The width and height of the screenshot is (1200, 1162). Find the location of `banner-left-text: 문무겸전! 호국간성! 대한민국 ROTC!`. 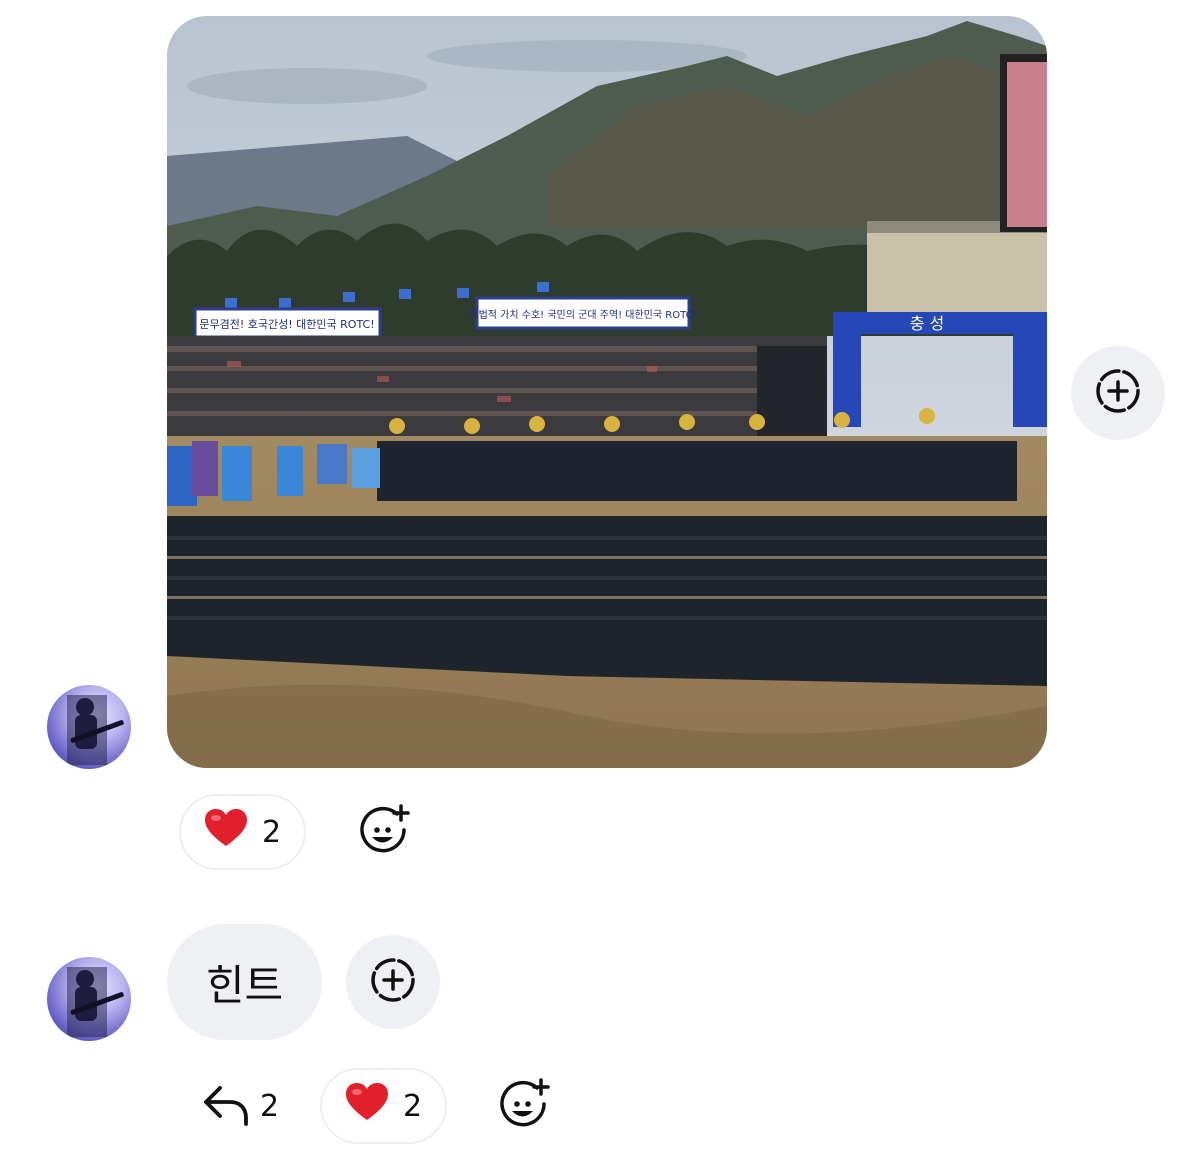

banner-left-text: 문무겸전! 호국간성! 대한민국 ROTC! is located at coordinates (286, 324).